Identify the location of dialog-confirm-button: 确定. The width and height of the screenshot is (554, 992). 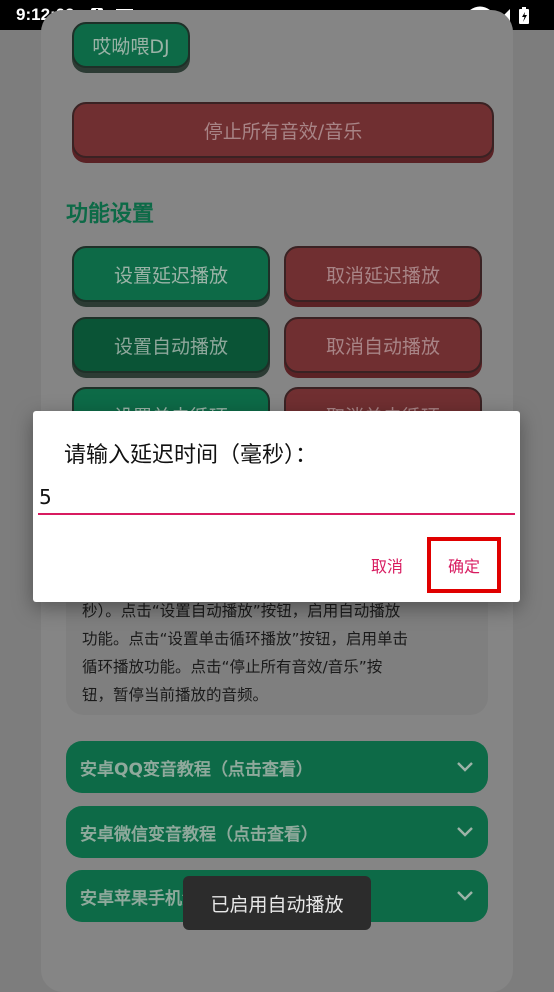
(464, 565).